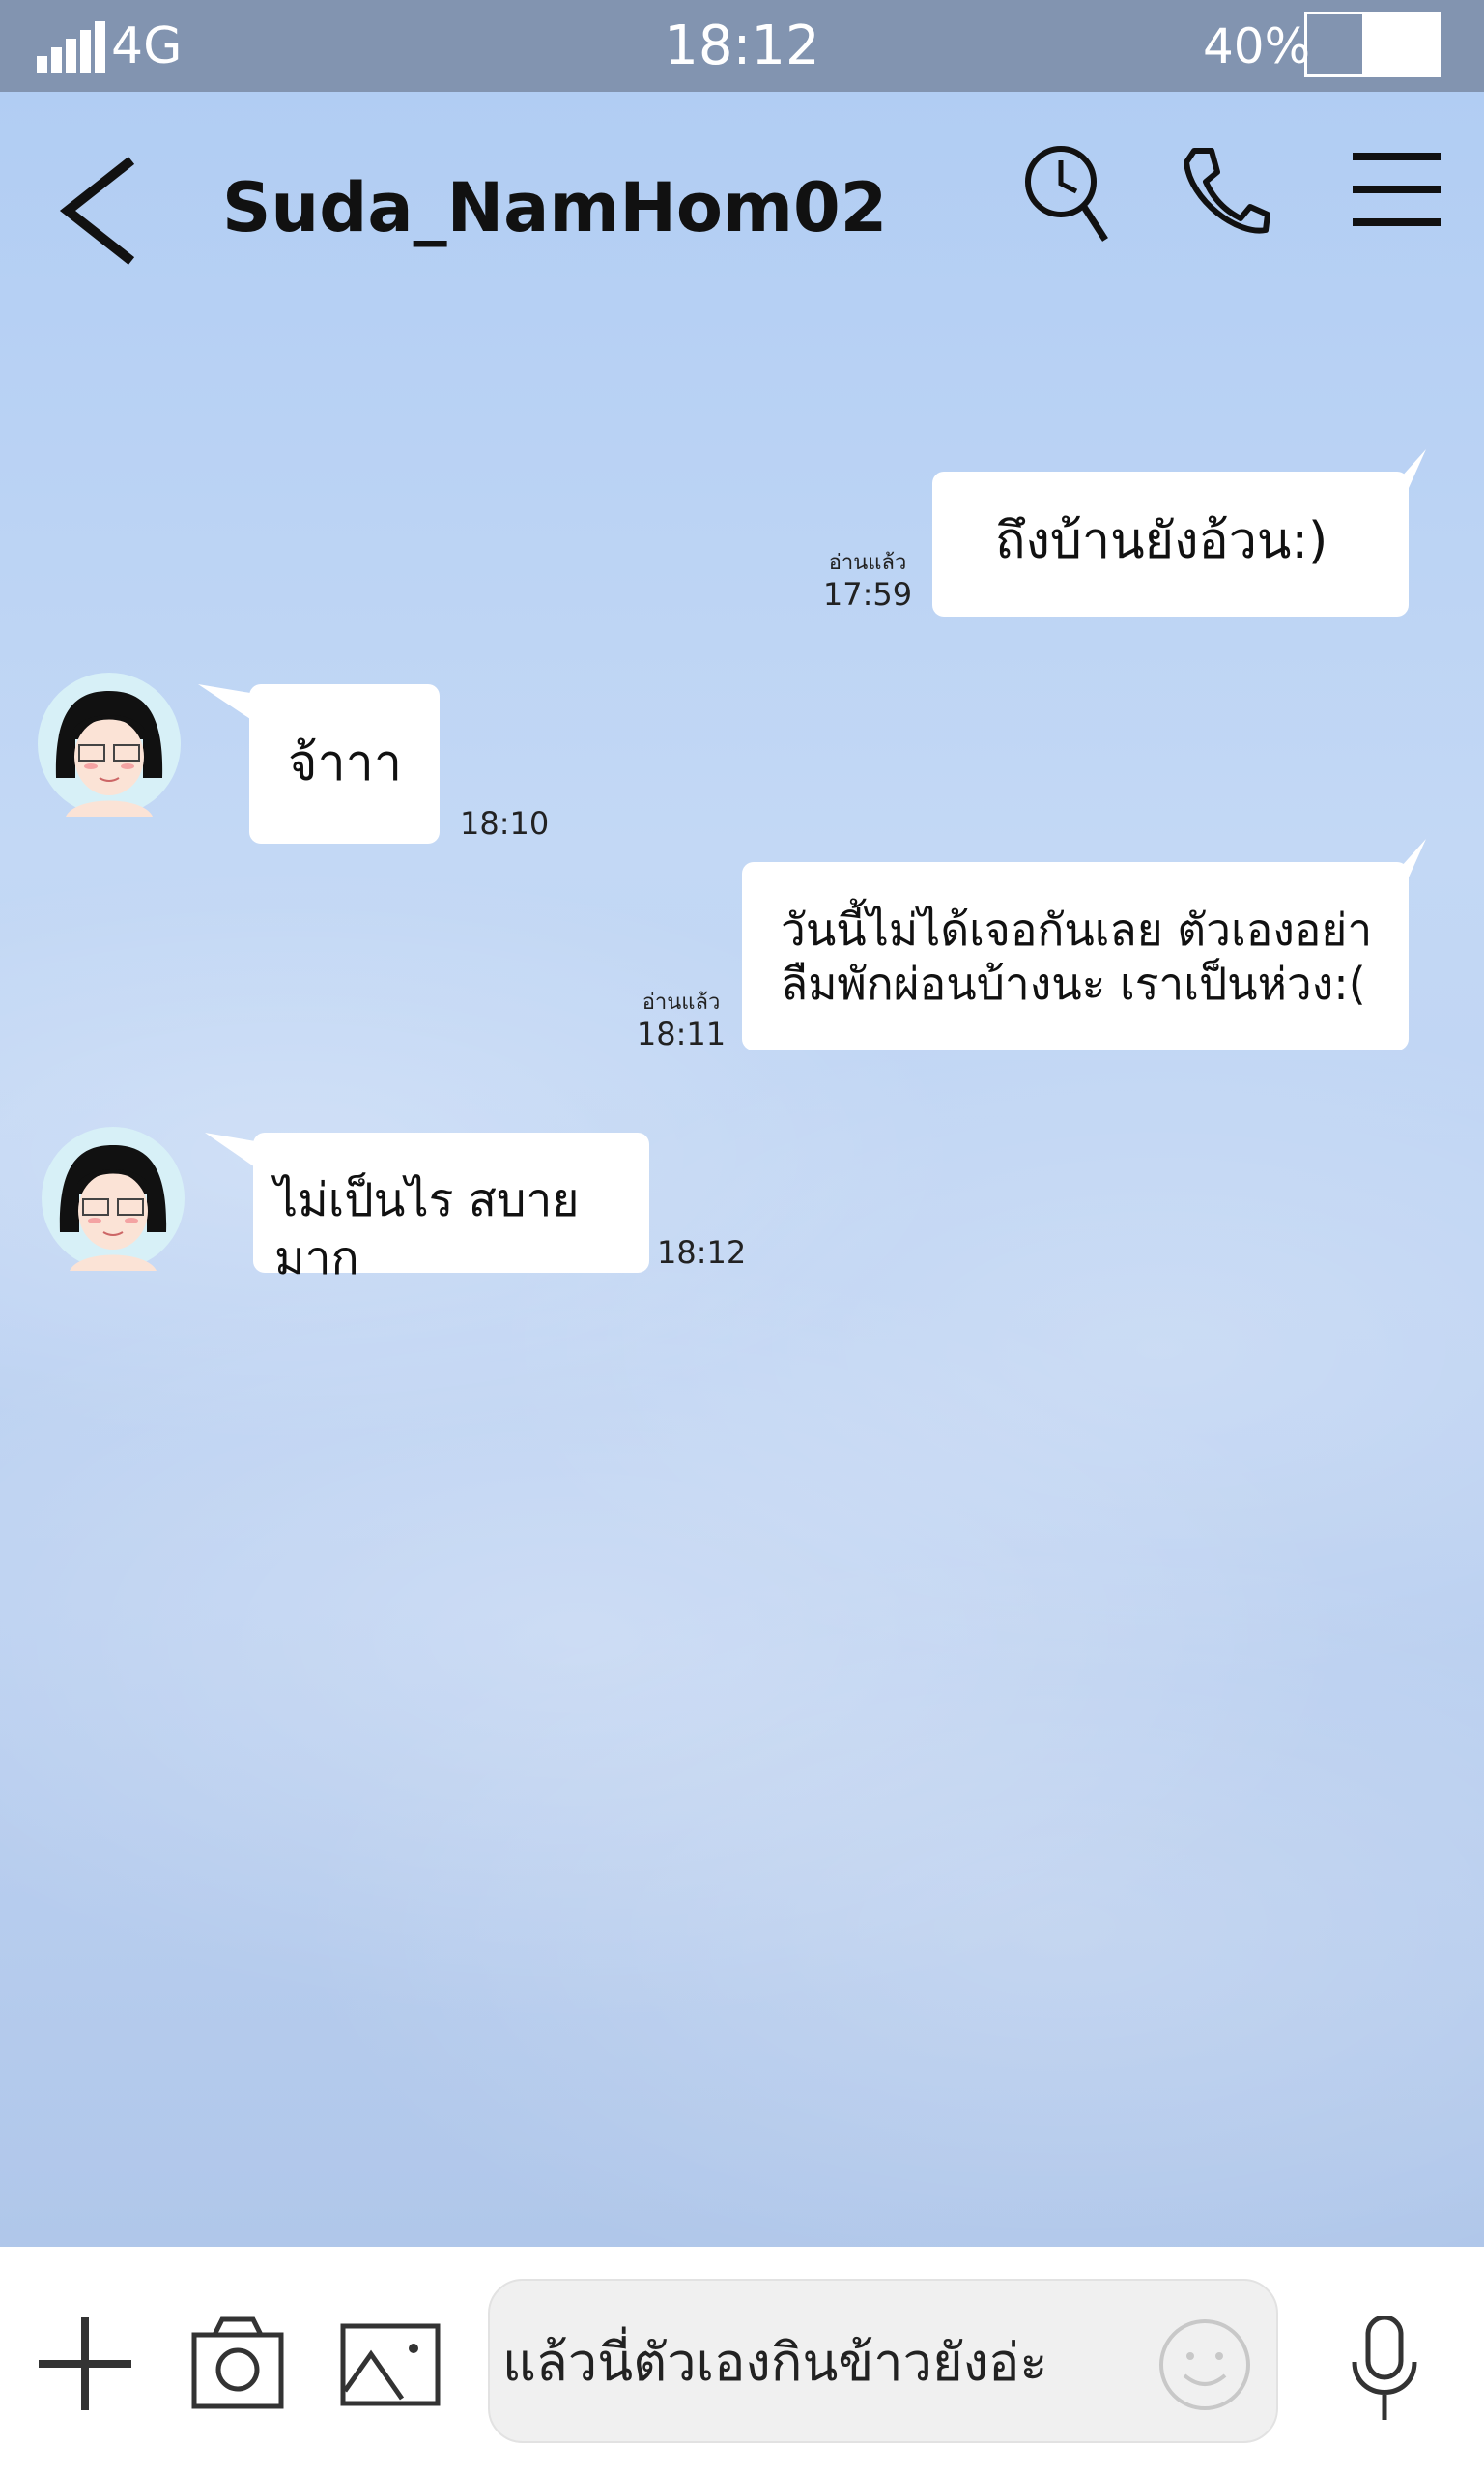 The height and width of the screenshot is (2474, 1484). What do you see at coordinates (391, 2365) in the screenshot?
I see `image-icon` at bounding box center [391, 2365].